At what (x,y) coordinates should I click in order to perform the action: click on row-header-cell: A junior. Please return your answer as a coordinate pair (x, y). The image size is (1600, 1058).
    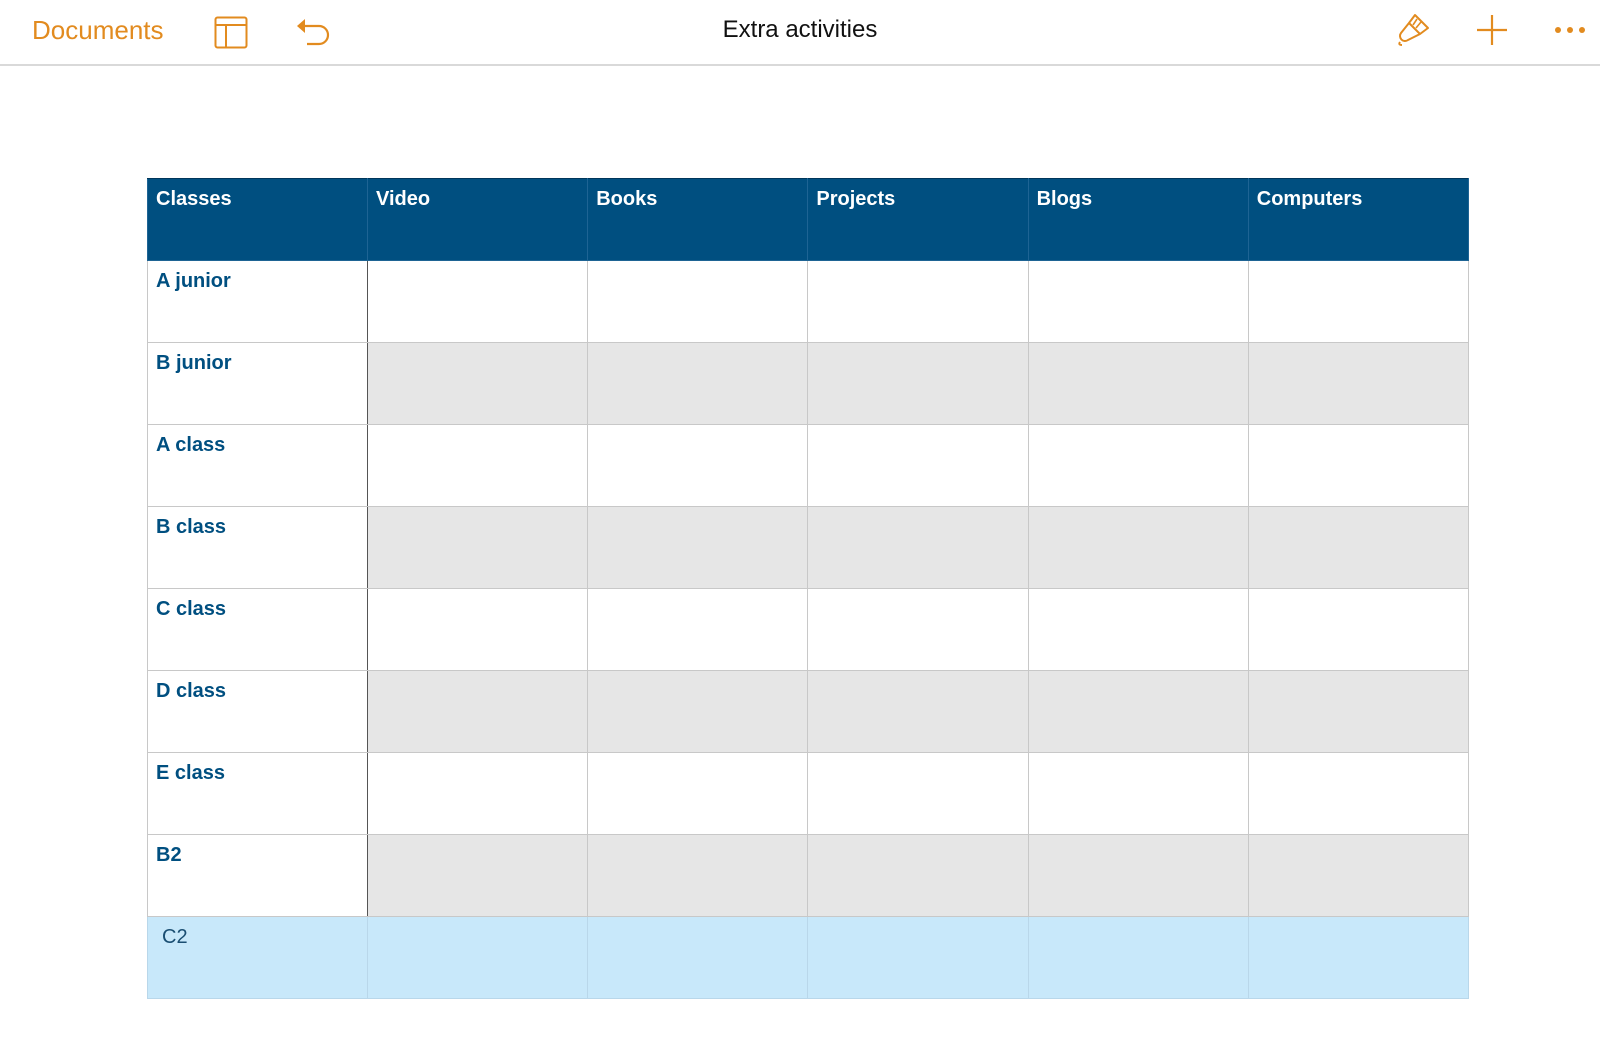
    Looking at the image, I should click on (257, 301).